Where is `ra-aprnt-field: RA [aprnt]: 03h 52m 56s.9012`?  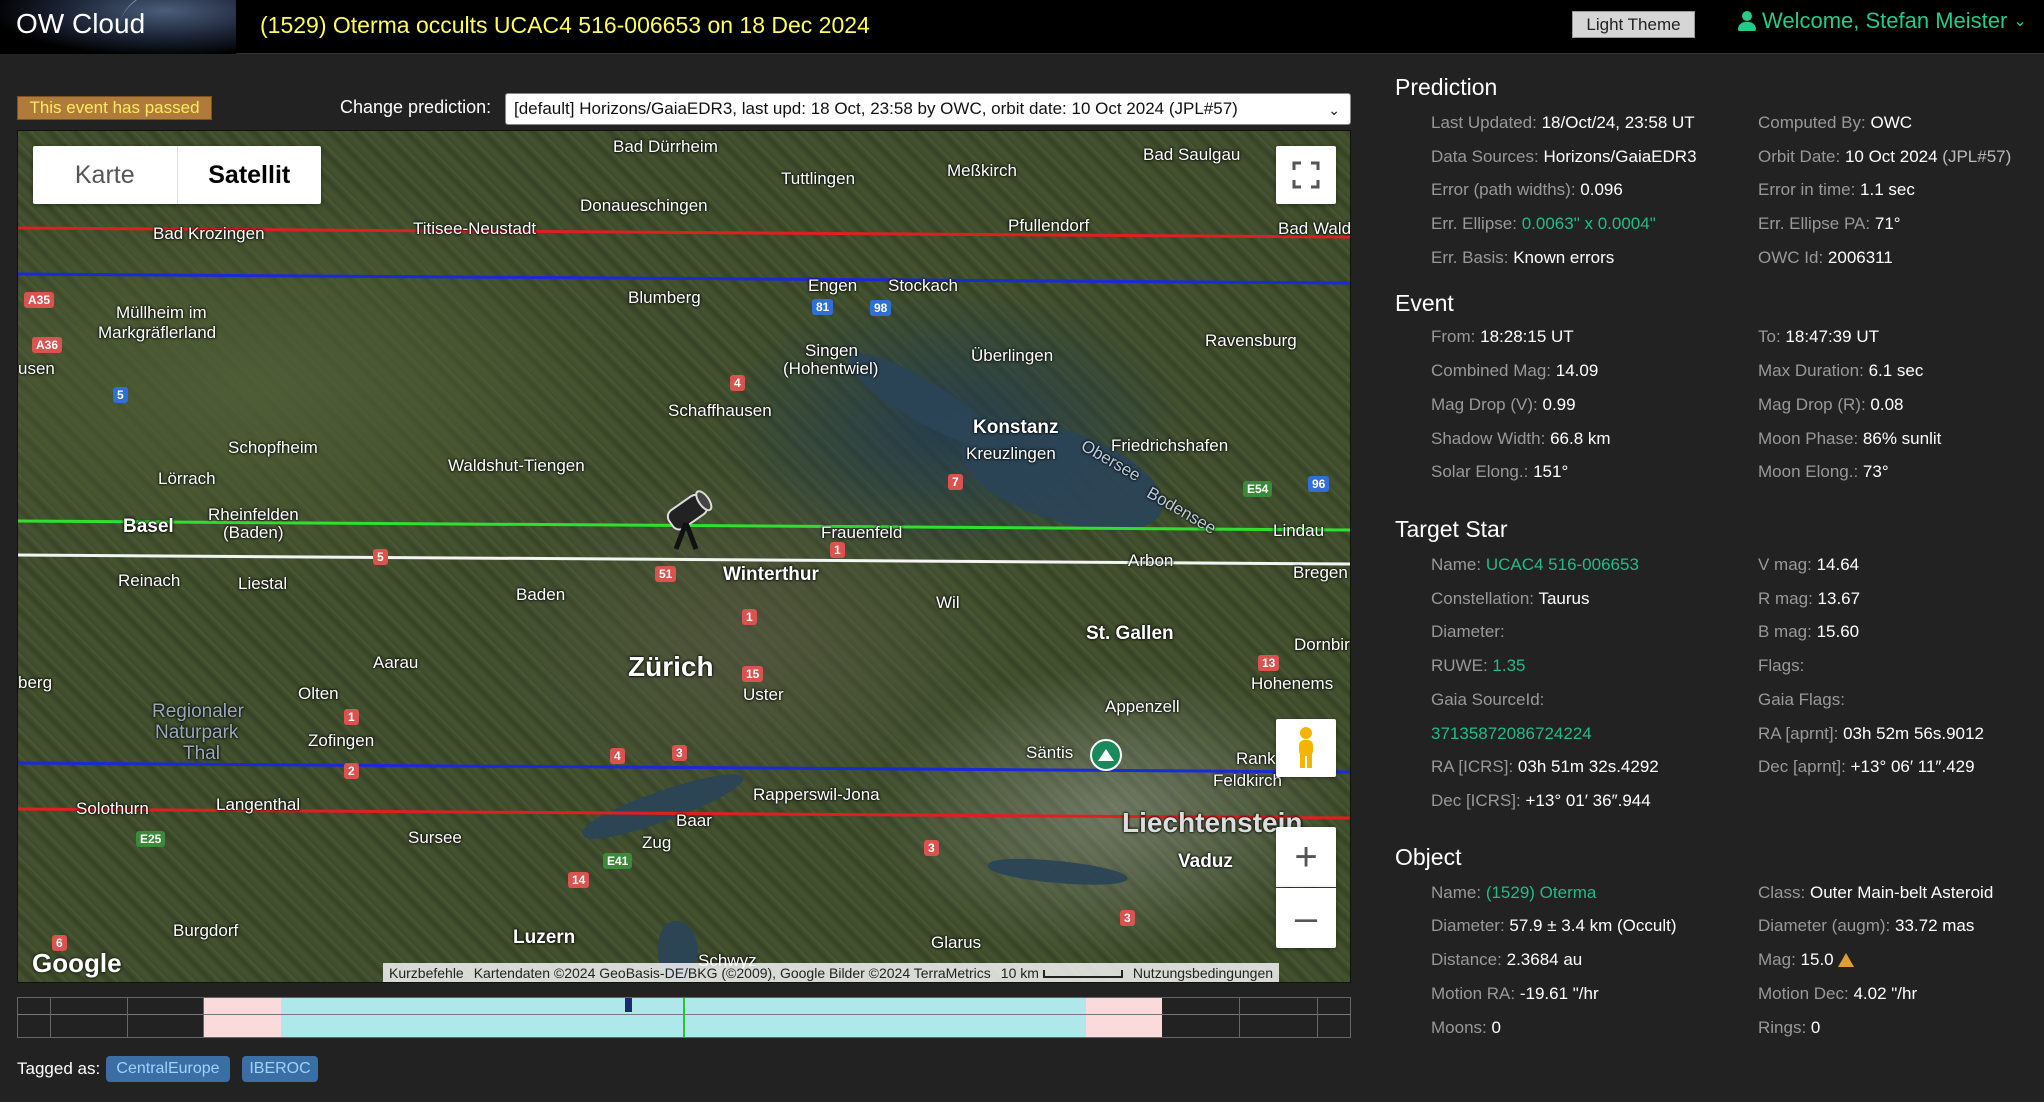 ra-aprnt-field: RA [aprnt]: 03h 52m 56s.9012 is located at coordinates (1871, 733).